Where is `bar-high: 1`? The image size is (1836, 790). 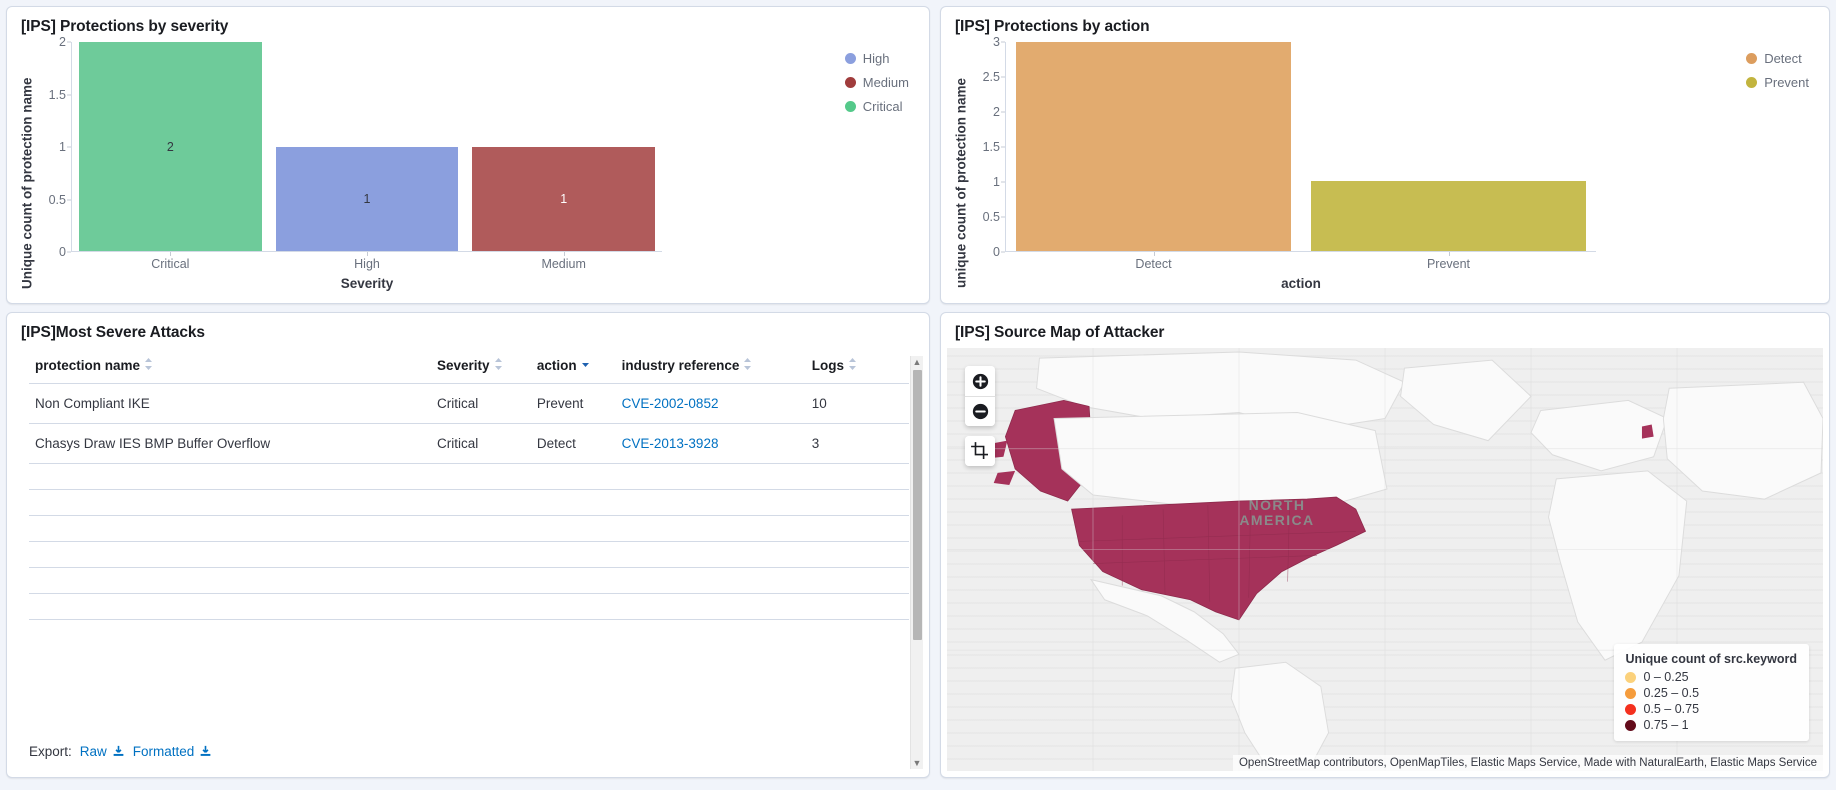
bar-high: 1 is located at coordinates (367, 198).